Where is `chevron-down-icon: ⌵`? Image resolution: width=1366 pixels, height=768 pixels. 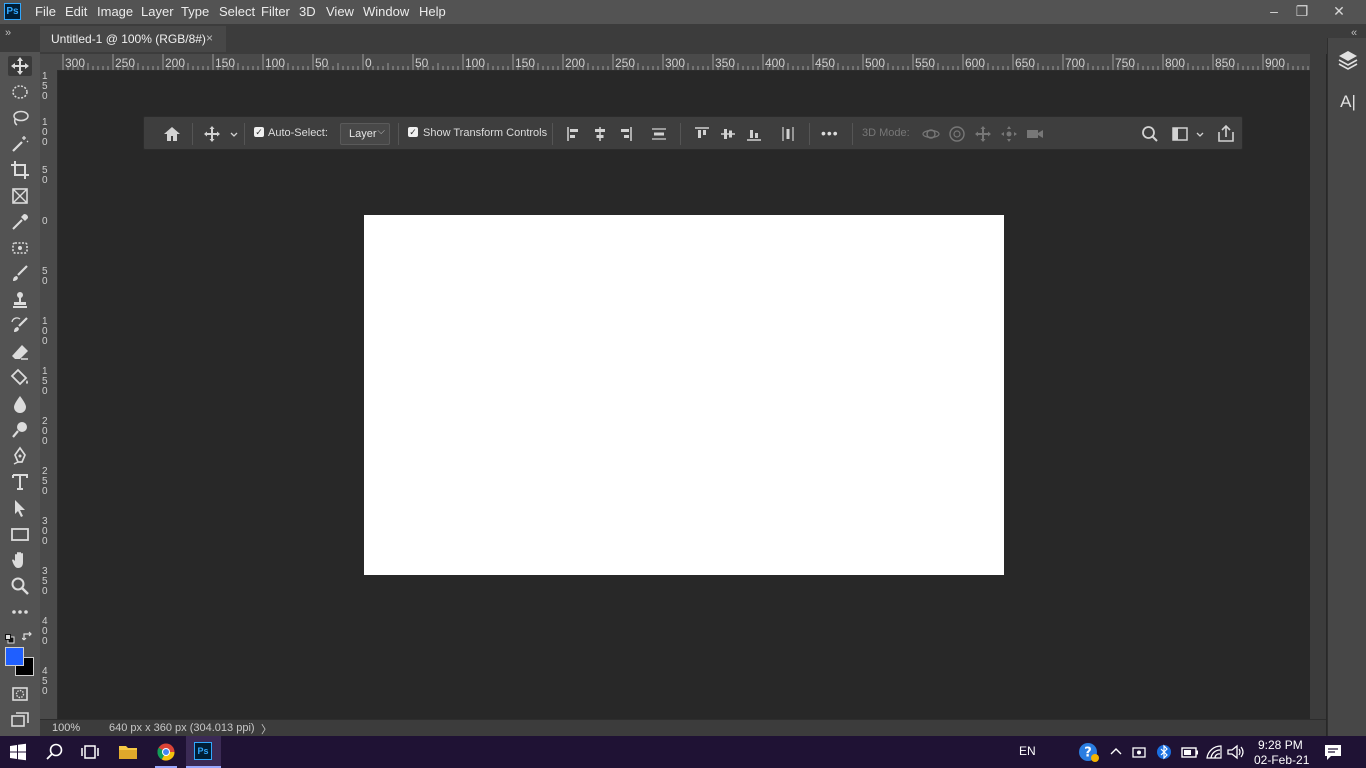
chevron-down-icon: ⌵ is located at coordinates (381, 131).